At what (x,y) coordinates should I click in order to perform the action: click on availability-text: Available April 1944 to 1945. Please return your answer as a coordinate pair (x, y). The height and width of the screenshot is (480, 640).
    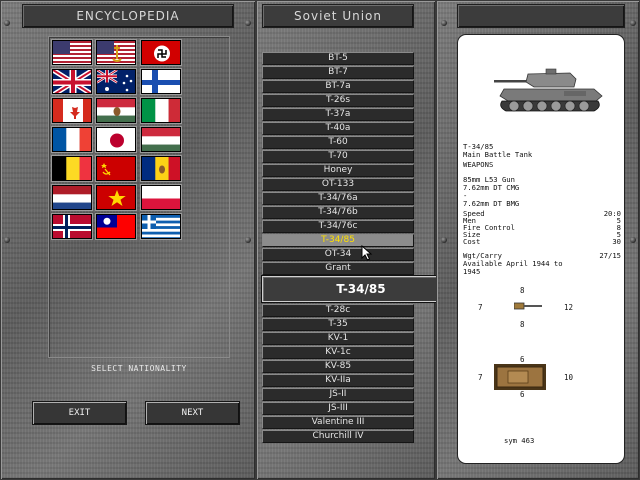
    Looking at the image, I should click on (513, 267).